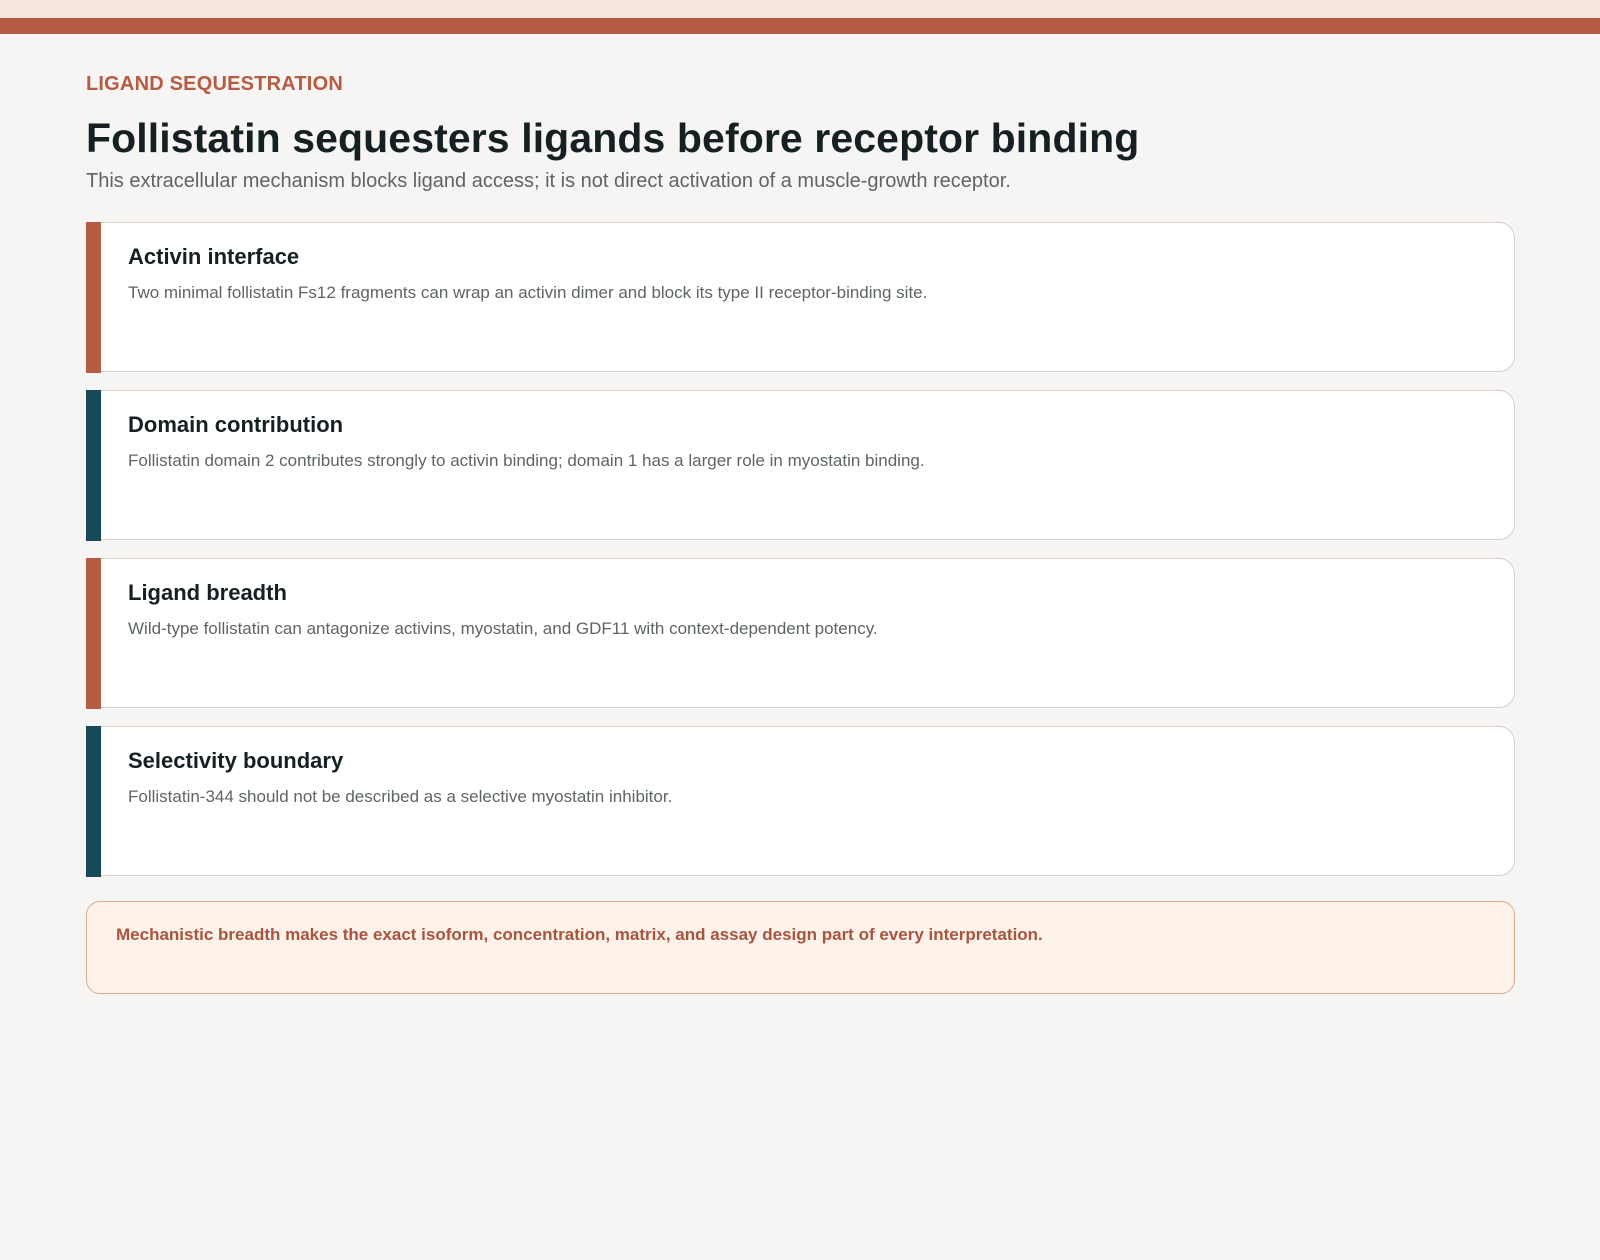 This screenshot has height=1260, width=1600. Describe the element at coordinates (800, 9) in the screenshot. I see `top-band` at that location.